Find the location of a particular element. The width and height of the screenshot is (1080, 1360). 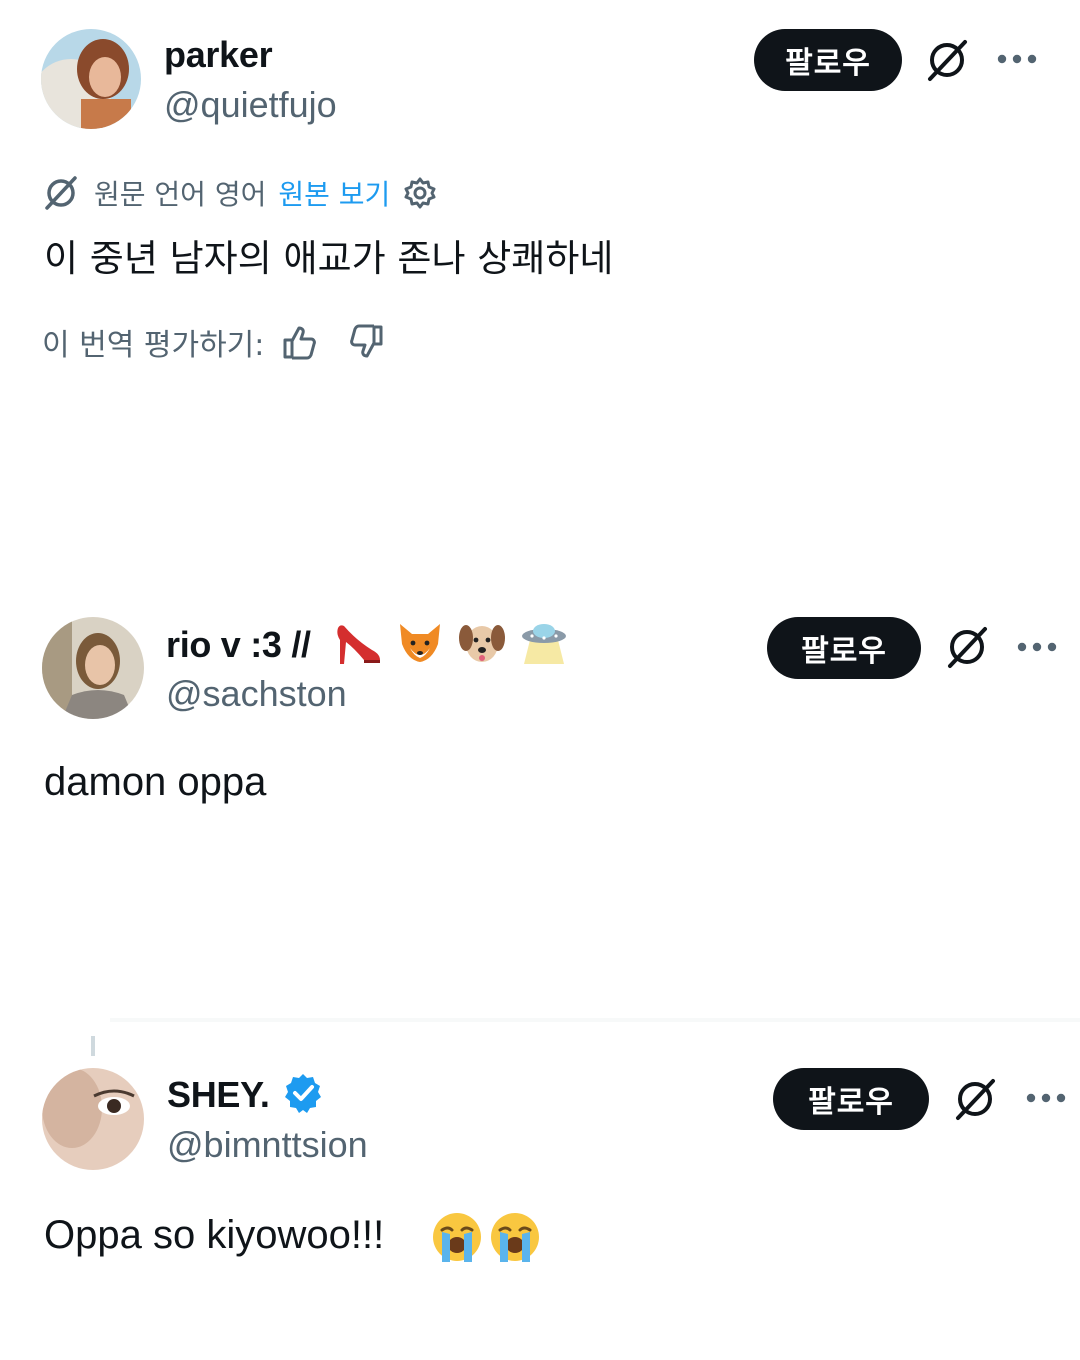

verified-badge-icon is located at coordinates (303, 1093).